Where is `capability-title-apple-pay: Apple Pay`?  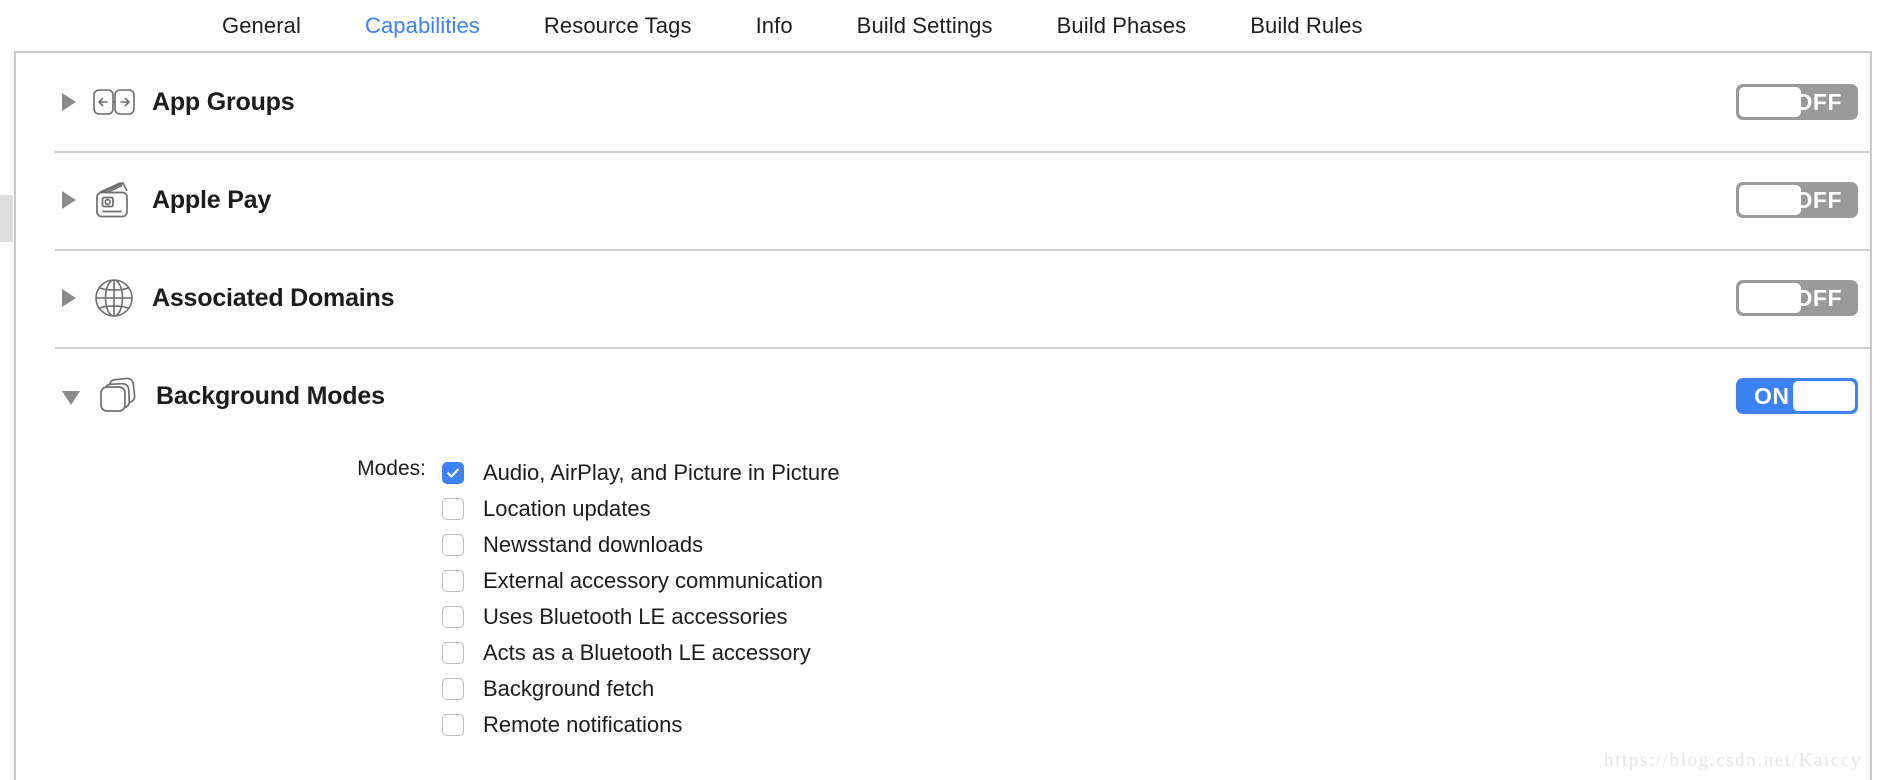
capability-title-apple-pay: Apple Pay is located at coordinates (212, 199).